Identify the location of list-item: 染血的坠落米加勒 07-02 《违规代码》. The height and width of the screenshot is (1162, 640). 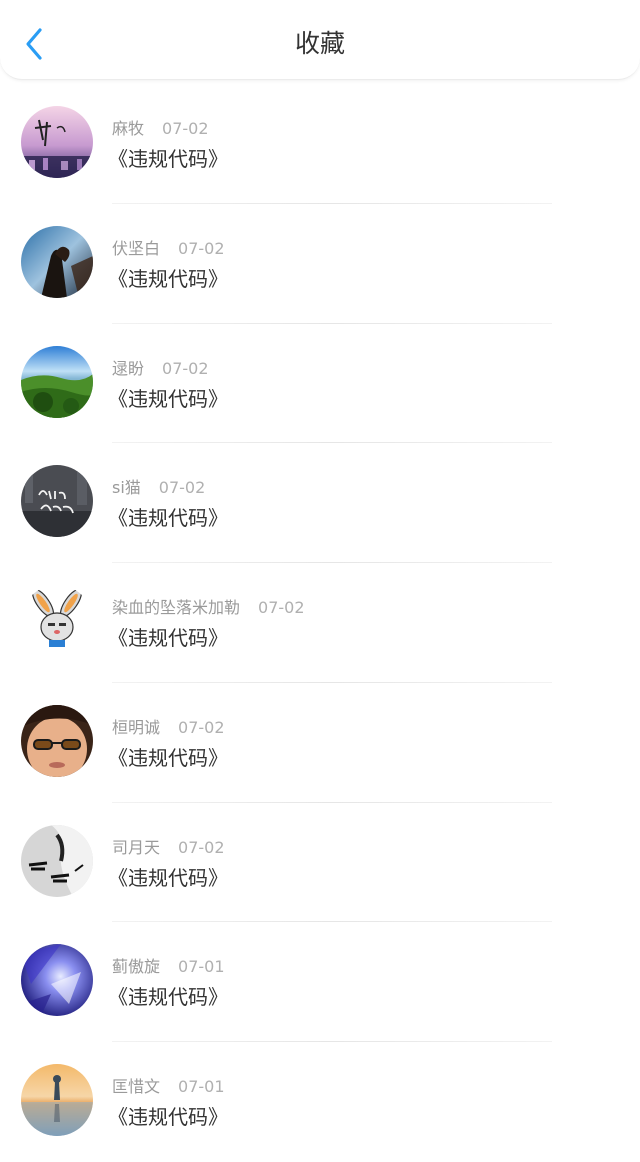
(320, 623).